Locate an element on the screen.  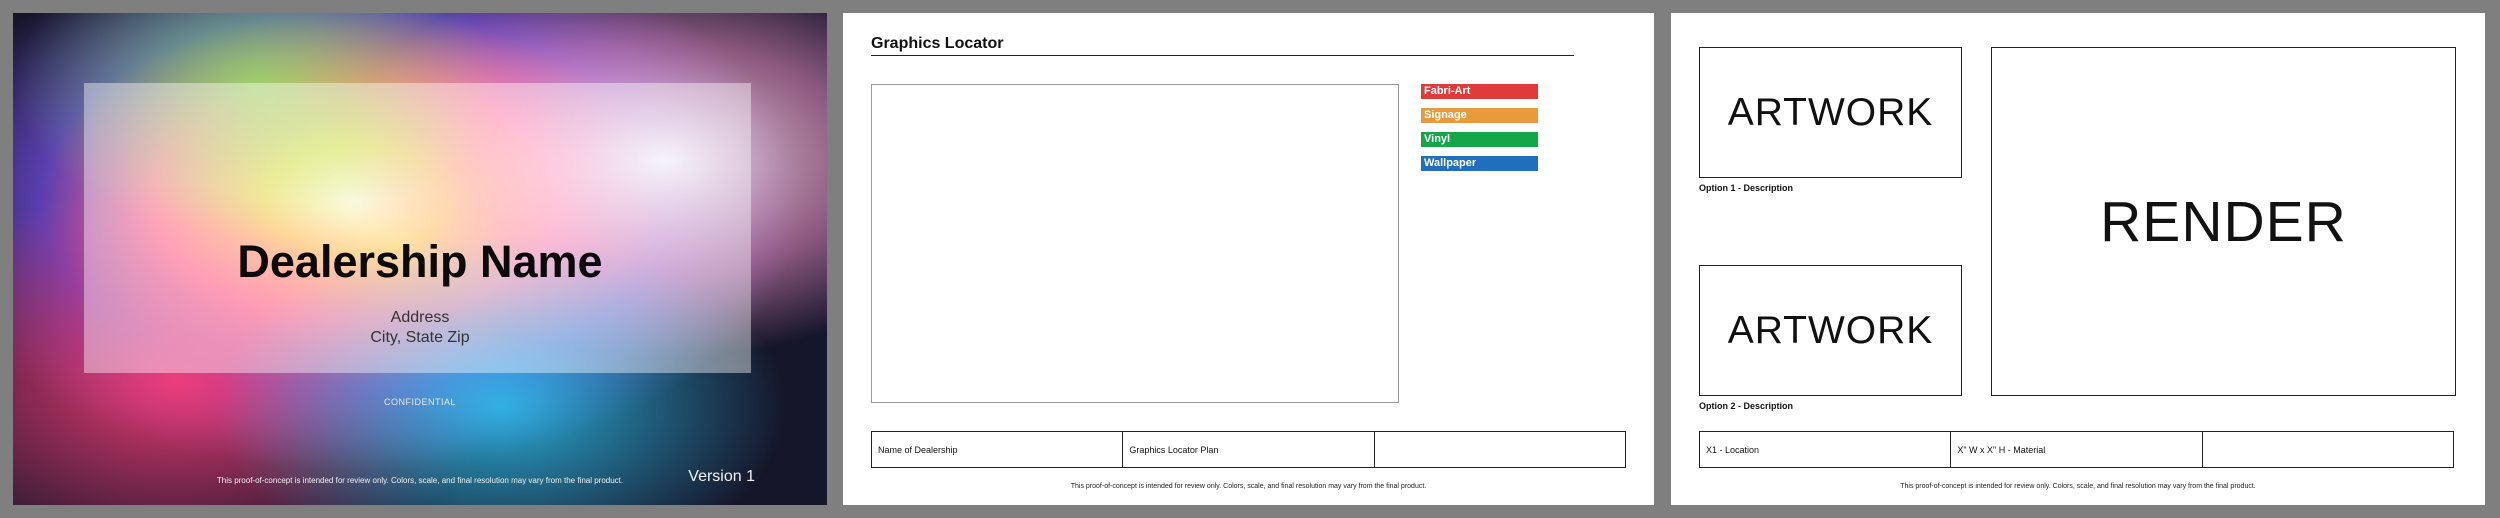
artwork-box-2: ARTWORK is located at coordinates (1830, 330).